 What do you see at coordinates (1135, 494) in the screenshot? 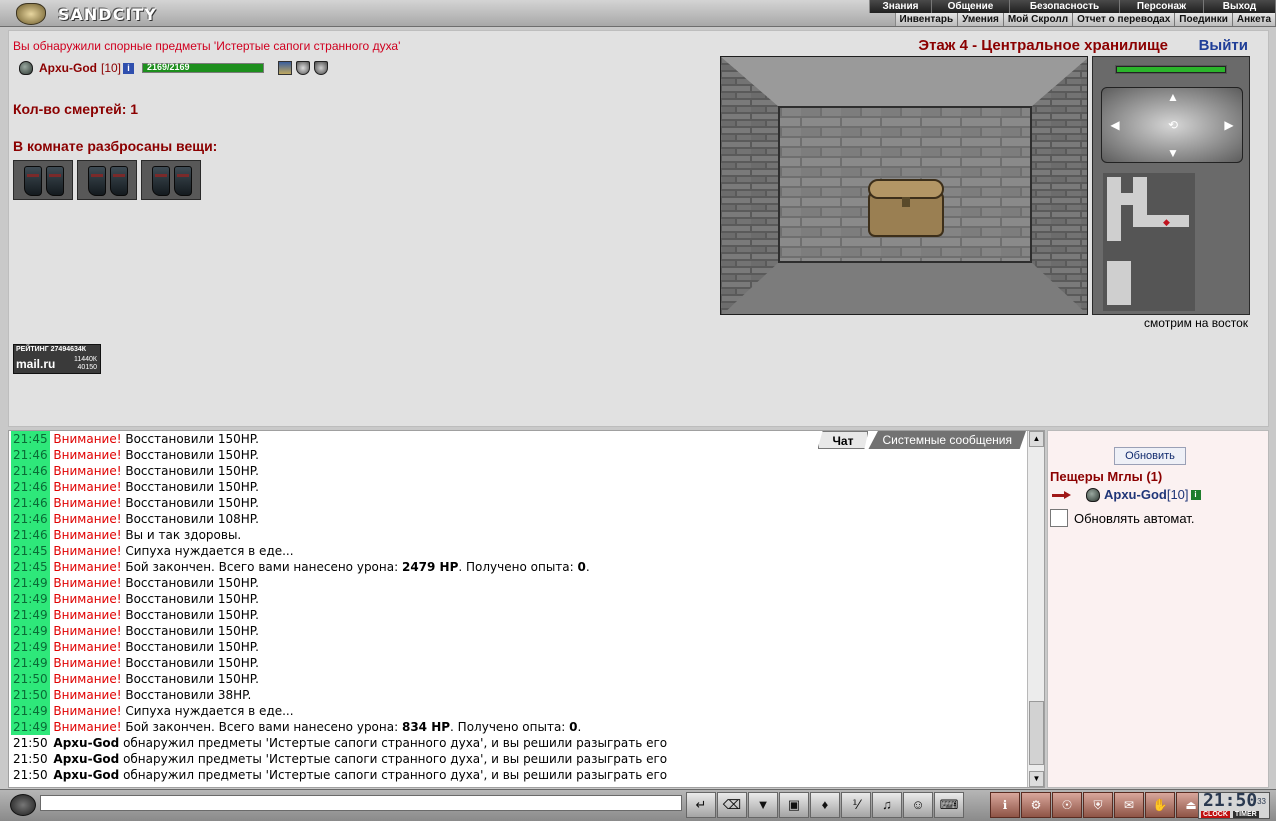
I see `online-user-name: Apxu-God` at bounding box center [1135, 494].